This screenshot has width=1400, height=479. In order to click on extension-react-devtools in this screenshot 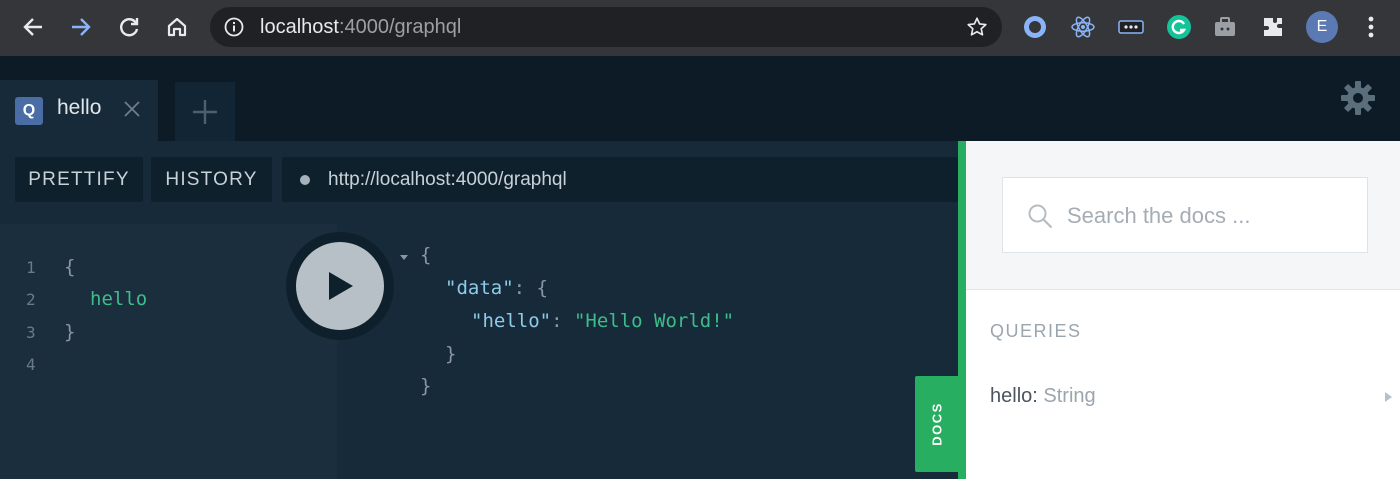, I will do `click(1083, 27)`.